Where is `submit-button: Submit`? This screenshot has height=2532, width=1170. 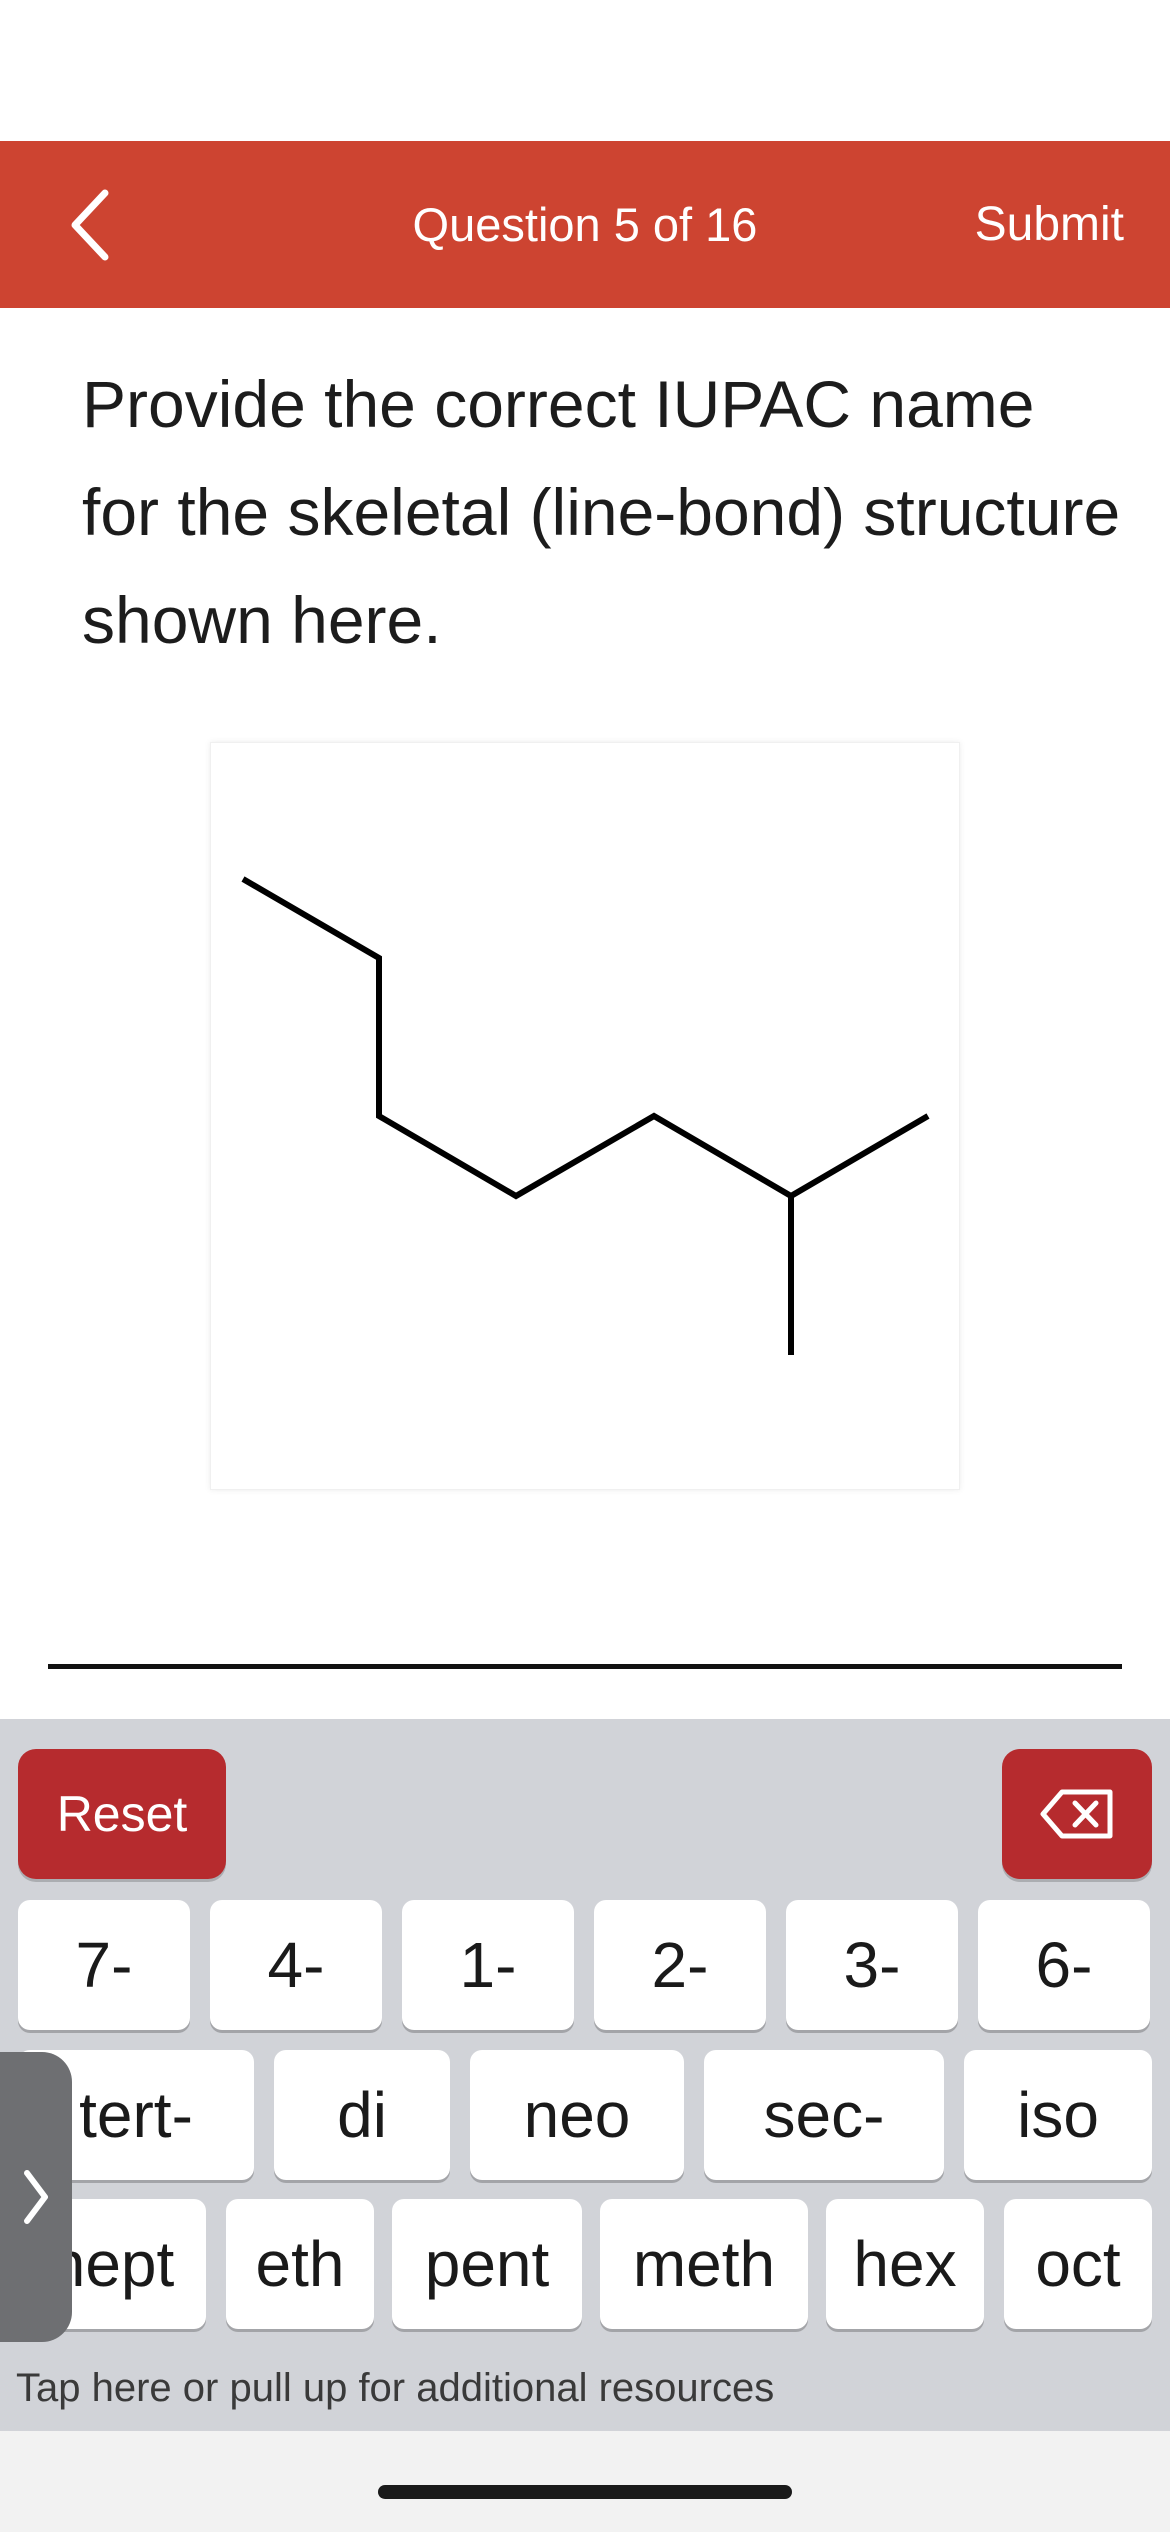 submit-button: Submit is located at coordinates (1049, 224).